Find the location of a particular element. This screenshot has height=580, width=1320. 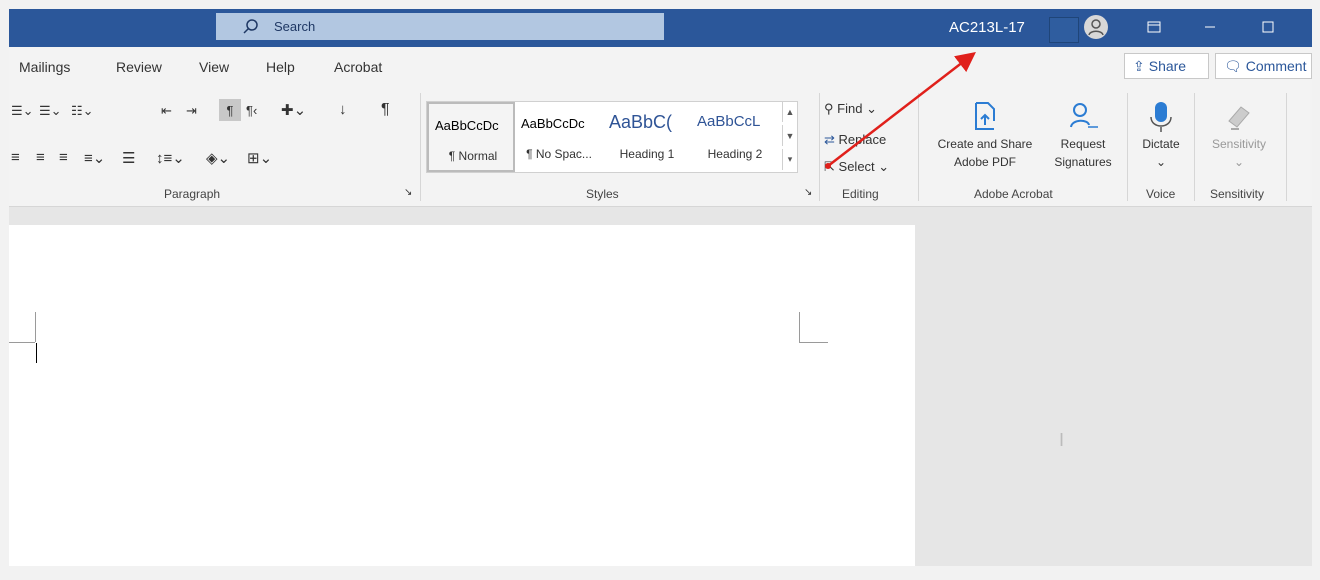

decrease-indent-icon: ⇤ is located at coordinates (166, 111).